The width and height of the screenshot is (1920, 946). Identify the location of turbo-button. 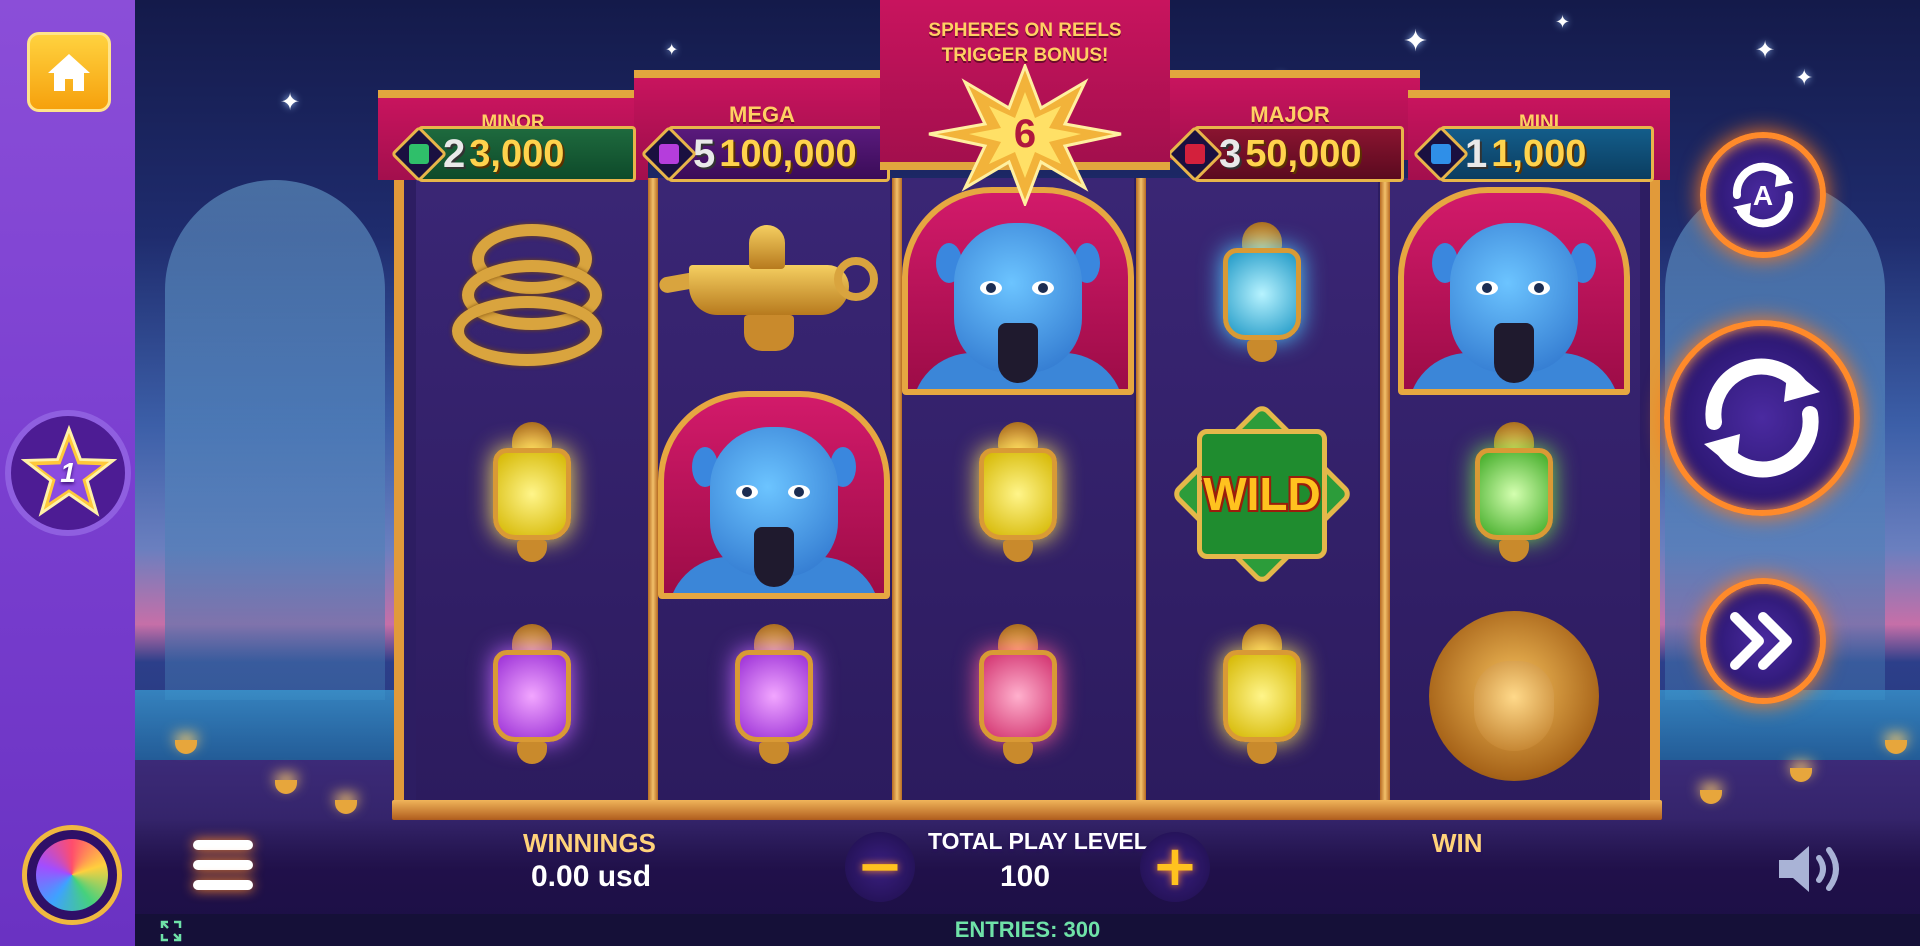
(1763, 641).